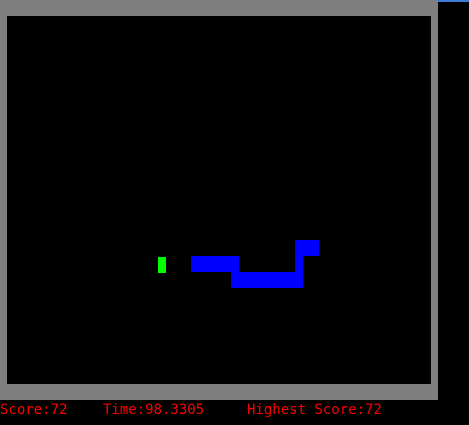 Image resolution: width=469 pixels, height=425 pixels. Describe the element at coordinates (314, 410) in the screenshot. I see `highest-score-display: Highest Score:72` at that location.